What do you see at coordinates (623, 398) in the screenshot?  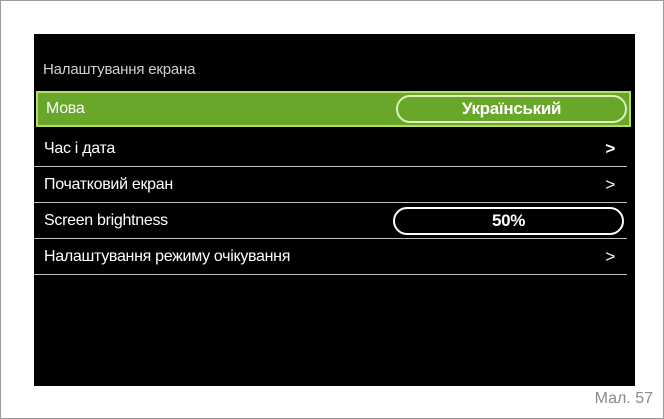 I see `figure-caption: Мал. 57` at bounding box center [623, 398].